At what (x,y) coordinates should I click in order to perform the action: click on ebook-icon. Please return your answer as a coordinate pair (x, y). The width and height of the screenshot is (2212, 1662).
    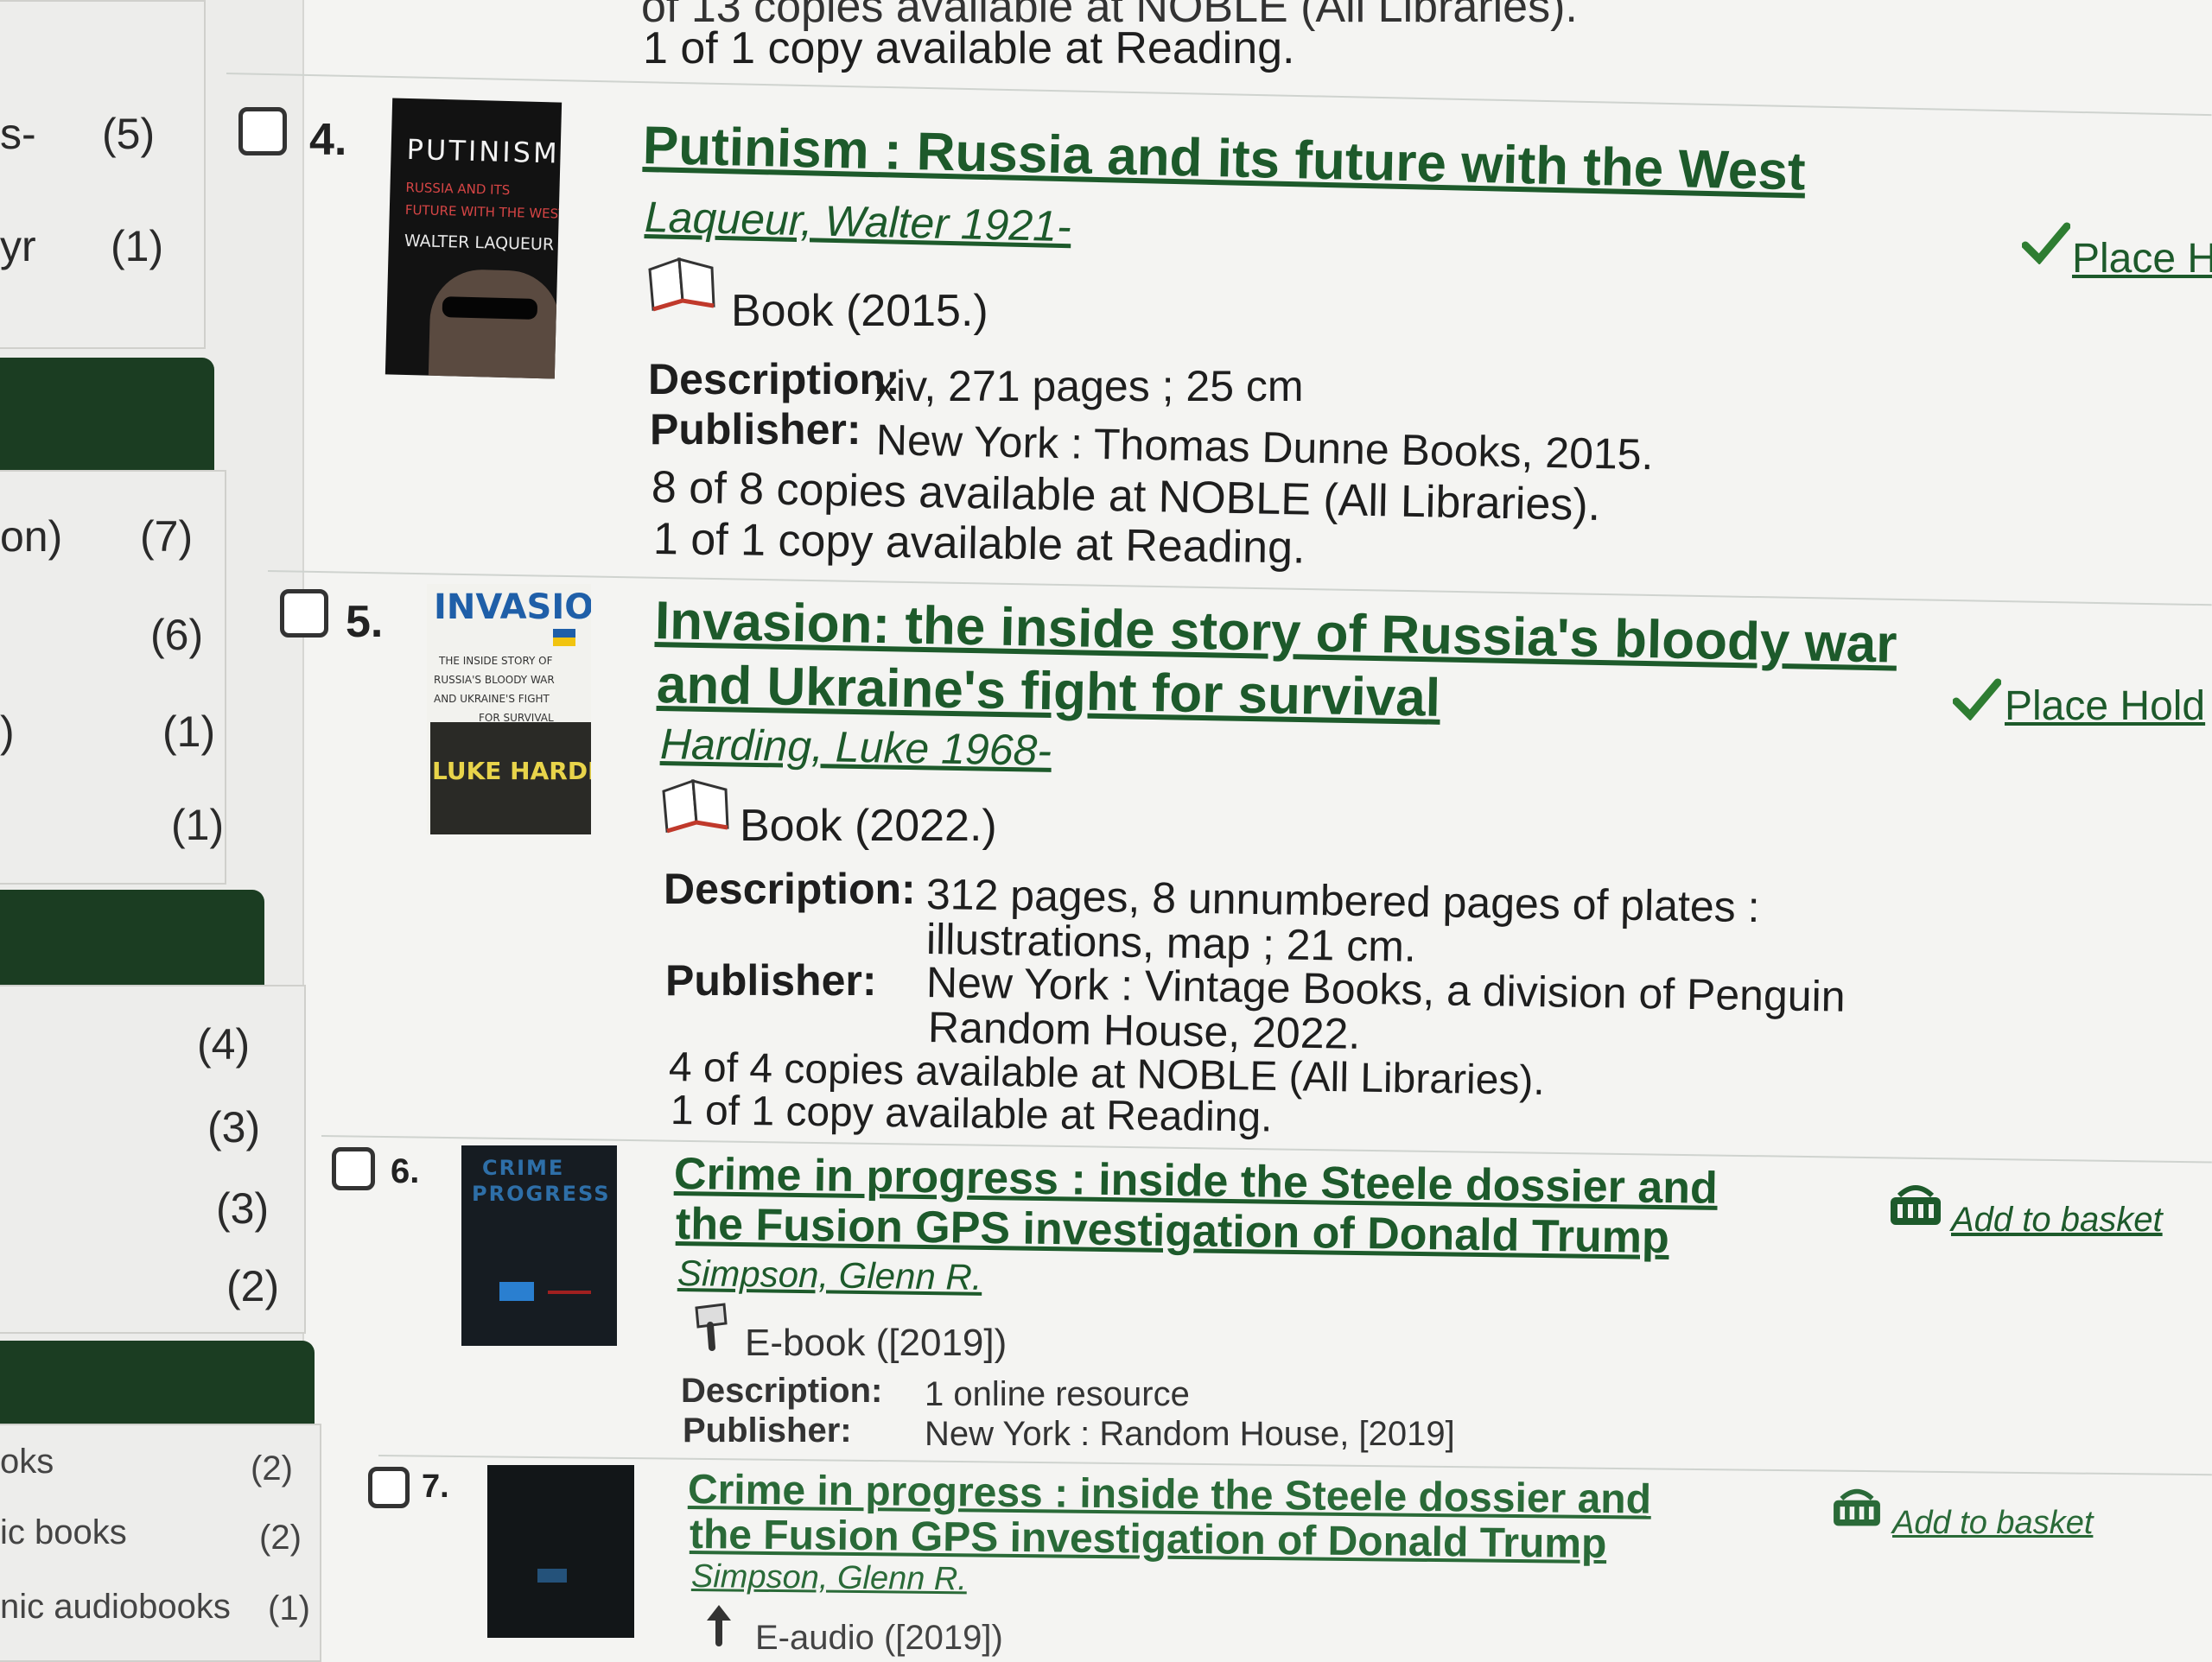
    Looking at the image, I should click on (711, 1327).